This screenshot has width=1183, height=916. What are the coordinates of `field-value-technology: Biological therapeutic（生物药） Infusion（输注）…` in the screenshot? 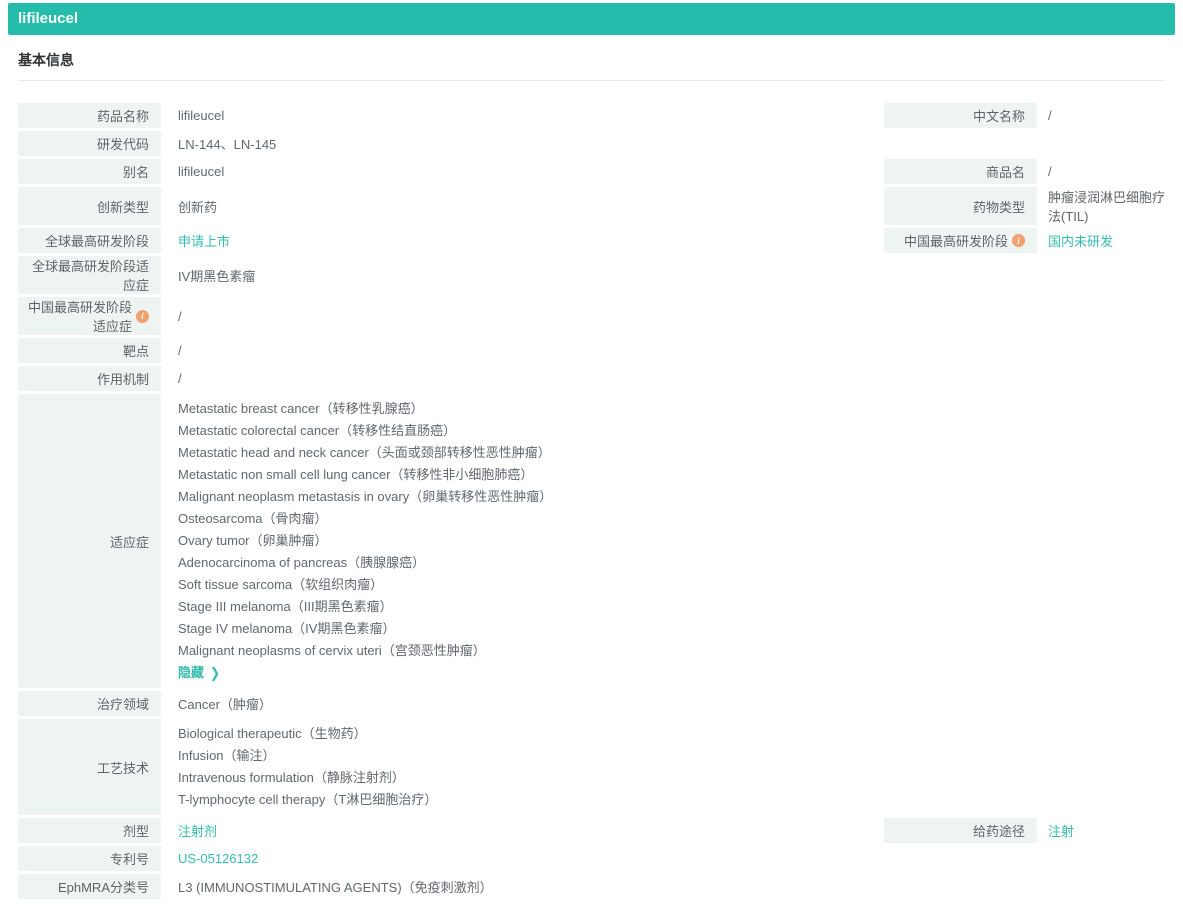 It's located at (663, 767).